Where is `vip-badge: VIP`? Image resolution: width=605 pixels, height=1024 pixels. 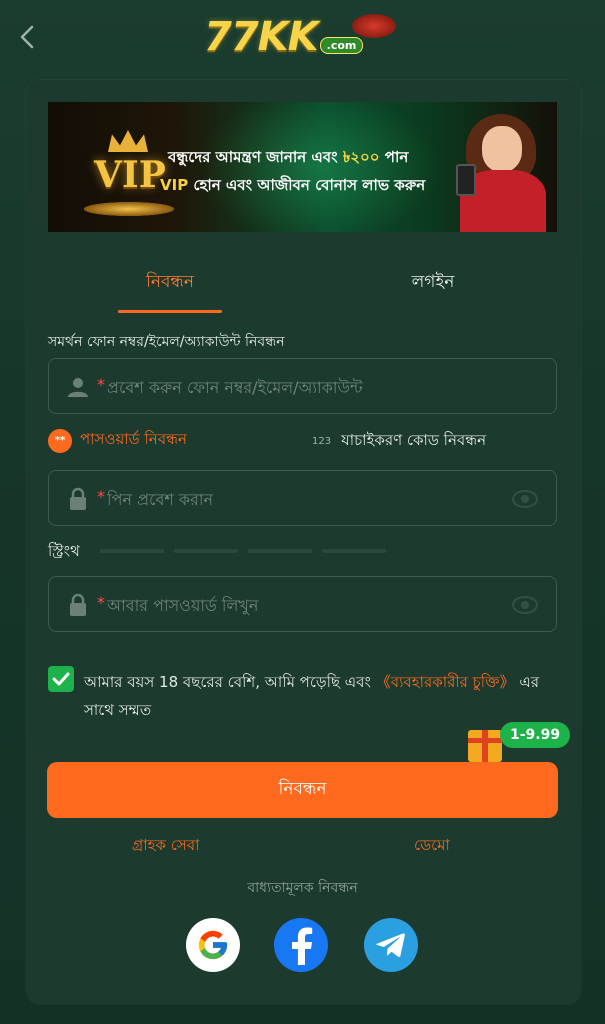 vip-badge: VIP is located at coordinates (119, 170).